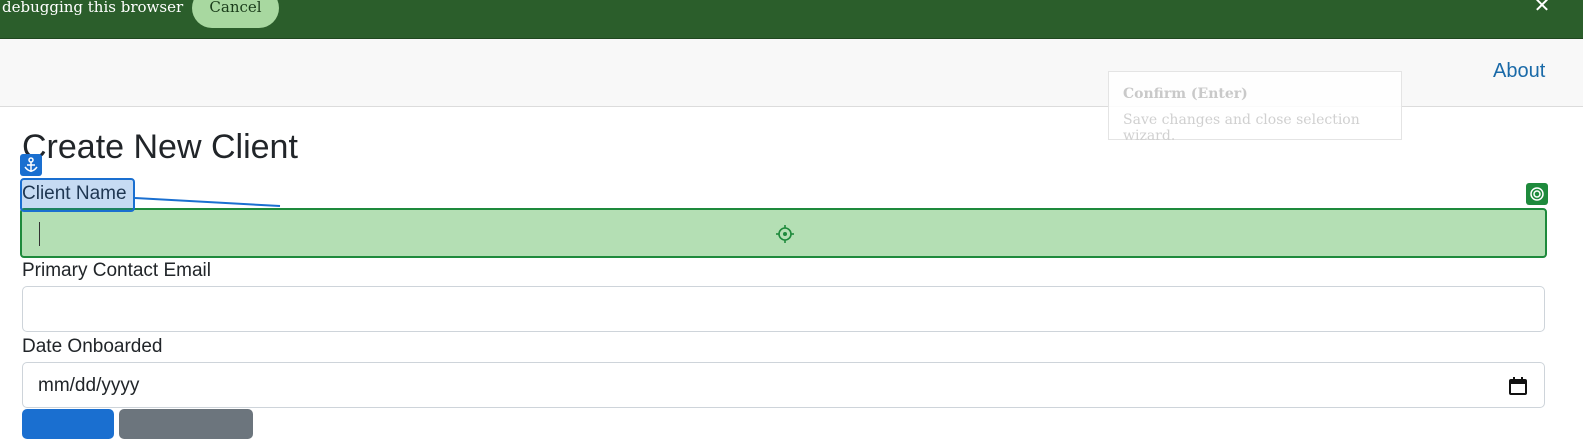  Describe the element at coordinates (160, 147) in the screenshot. I see `page-title: Create New Client` at that location.